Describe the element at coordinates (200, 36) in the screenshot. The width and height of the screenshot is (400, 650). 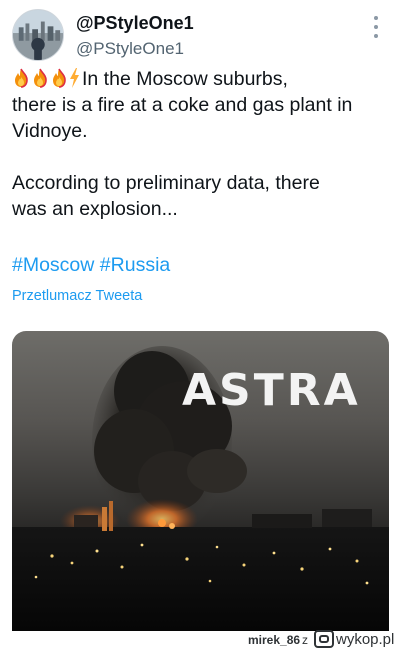
I see `tweet-header: @PStyleOne1 @PStyleOne1` at that location.